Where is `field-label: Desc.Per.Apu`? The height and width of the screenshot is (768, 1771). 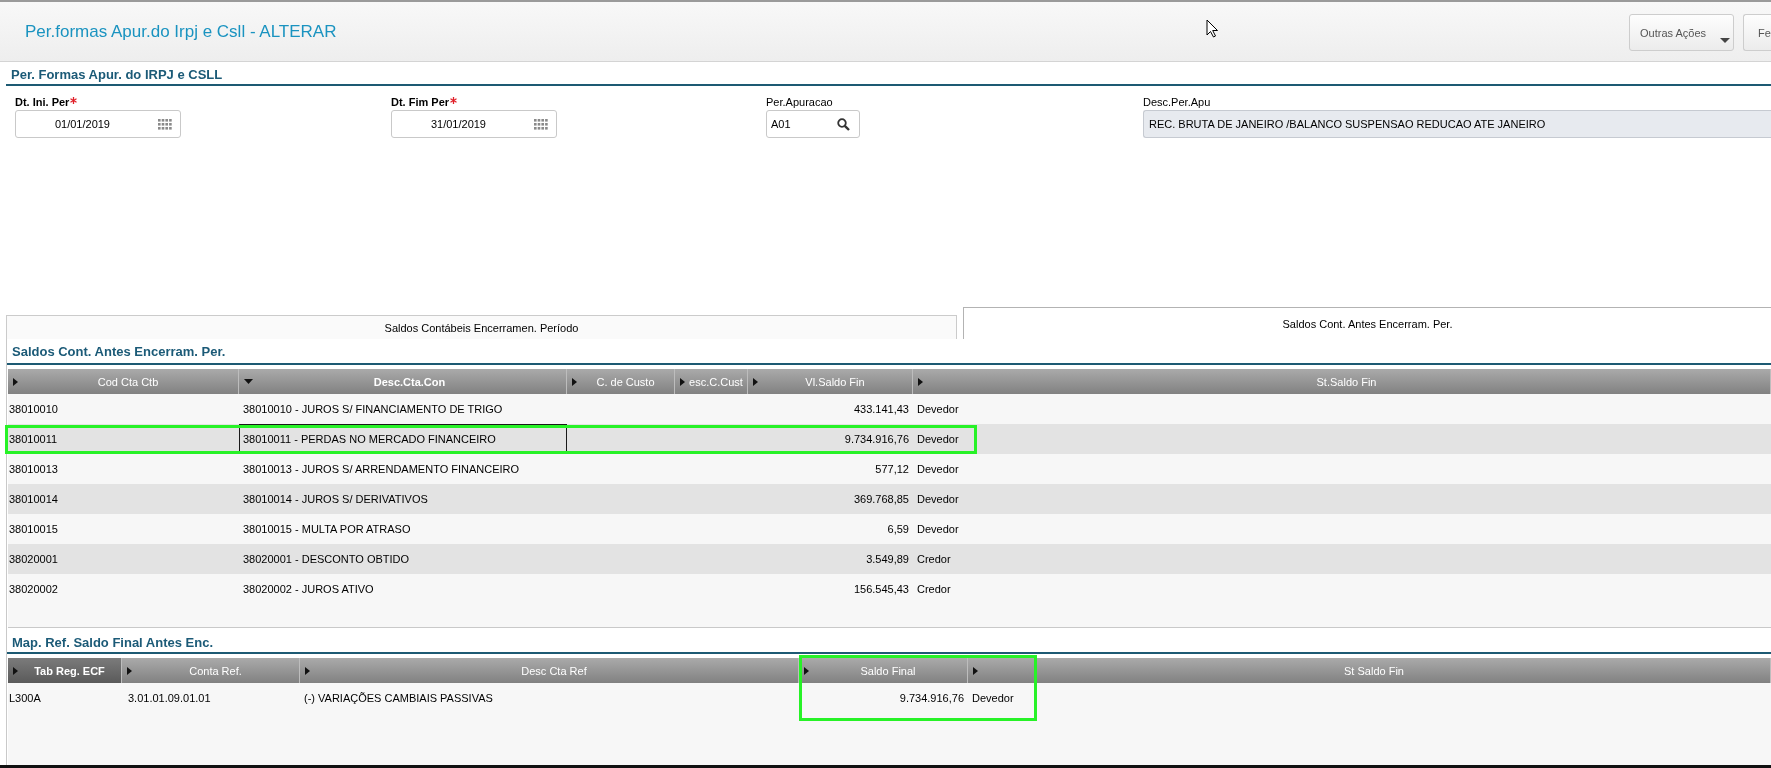
field-label: Desc.Per.Apu is located at coordinates (1177, 102).